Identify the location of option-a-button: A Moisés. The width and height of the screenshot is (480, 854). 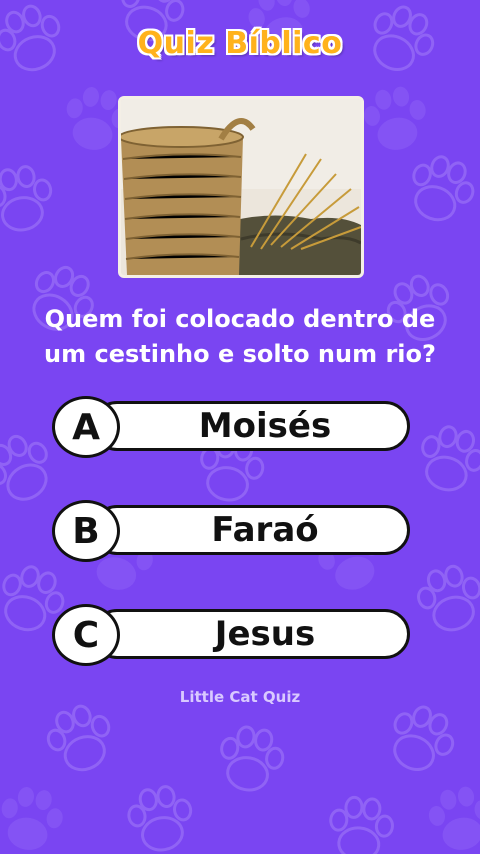
(232, 428).